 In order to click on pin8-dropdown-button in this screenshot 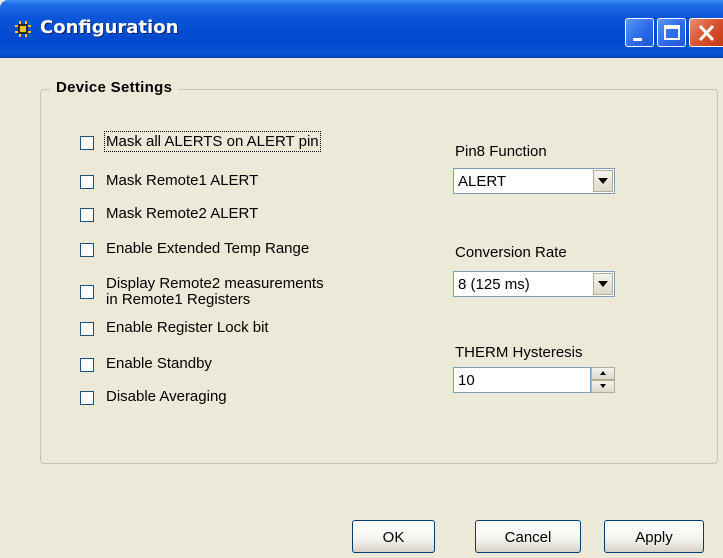, I will do `click(603, 181)`.